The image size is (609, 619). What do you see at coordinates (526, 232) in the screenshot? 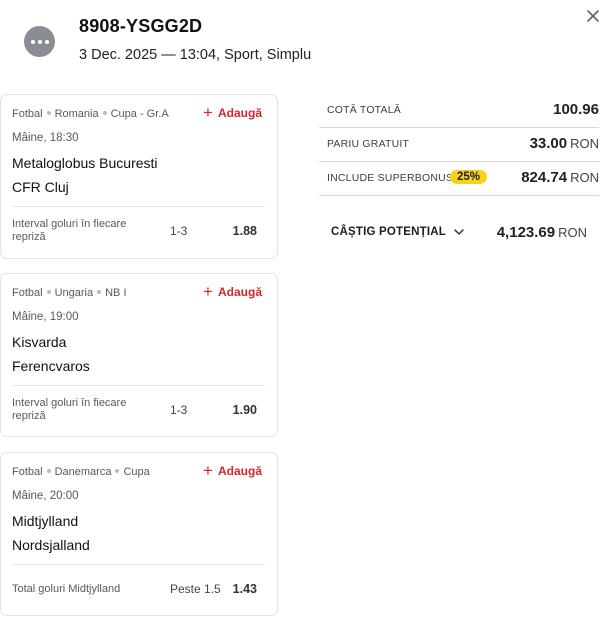
I see `potential-win-amount: 4,123.69` at bounding box center [526, 232].